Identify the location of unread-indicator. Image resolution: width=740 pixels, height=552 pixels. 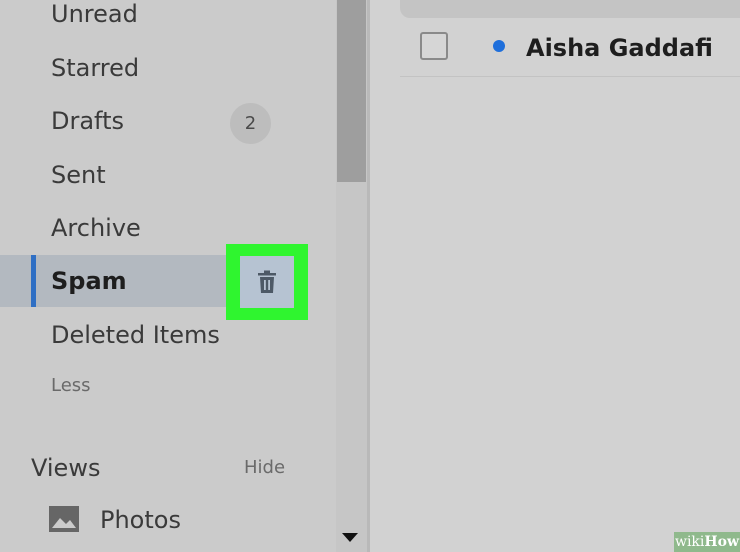
(499, 46).